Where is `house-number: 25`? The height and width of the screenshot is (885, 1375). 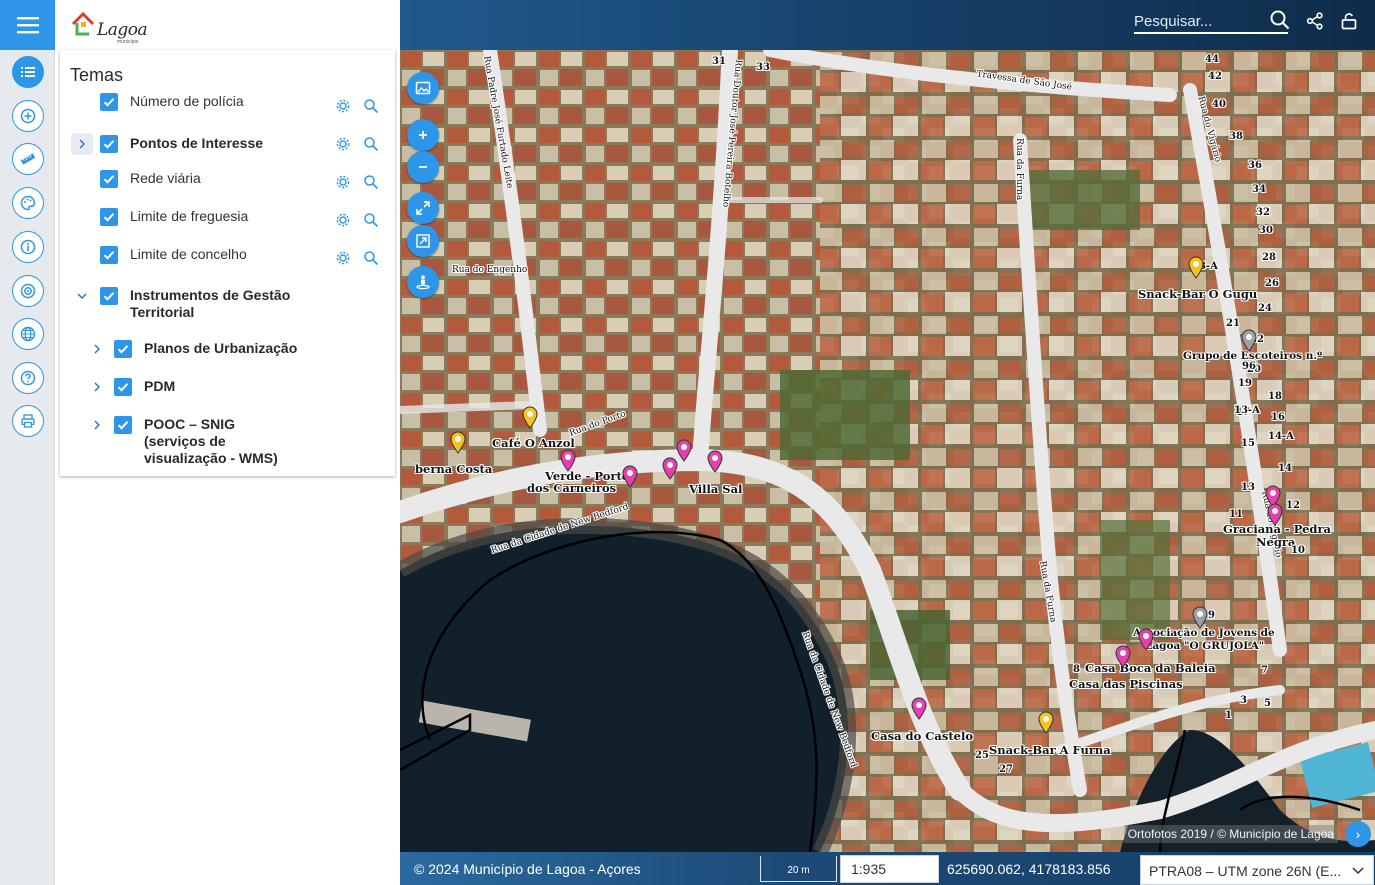
house-number: 25 is located at coordinates (982, 755).